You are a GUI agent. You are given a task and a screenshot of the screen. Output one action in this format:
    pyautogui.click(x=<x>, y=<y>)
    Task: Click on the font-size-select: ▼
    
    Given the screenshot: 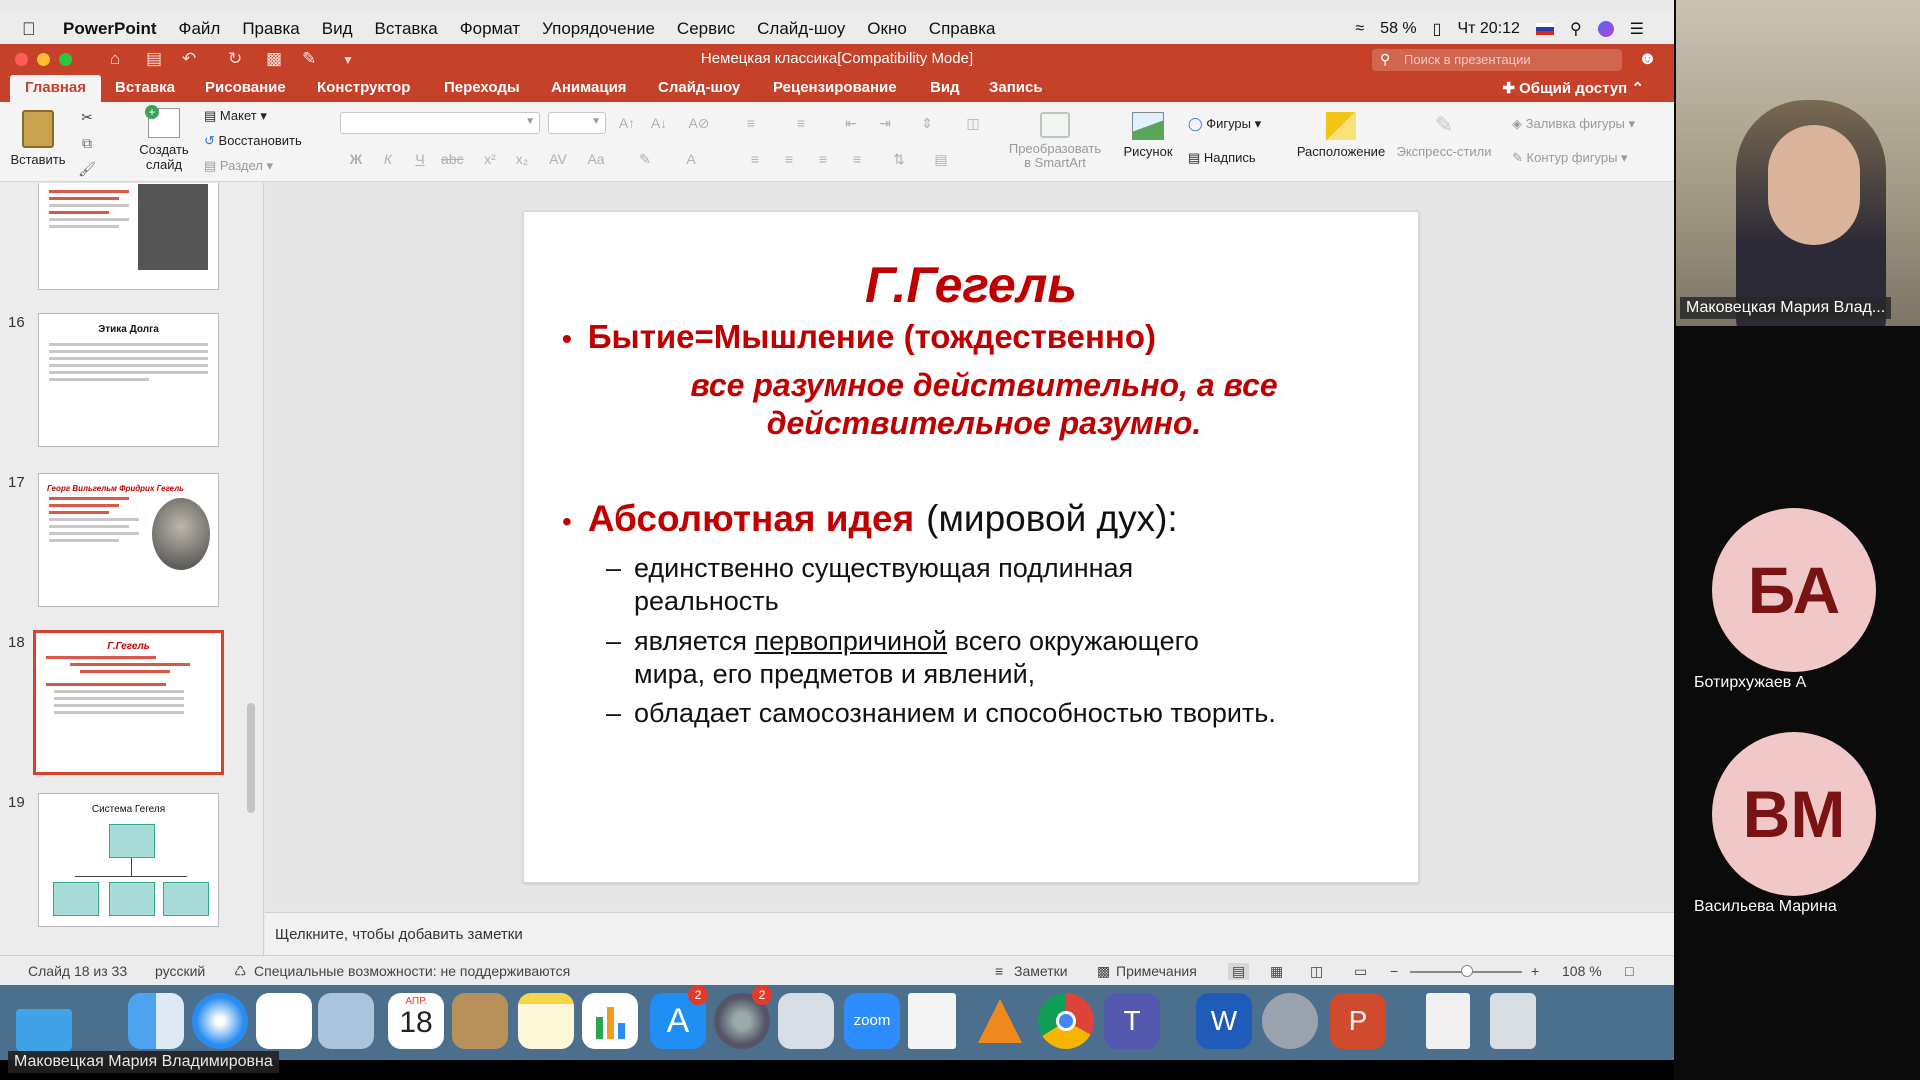 What is the action you would take?
    pyautogui.click(x=577, y=123)
    